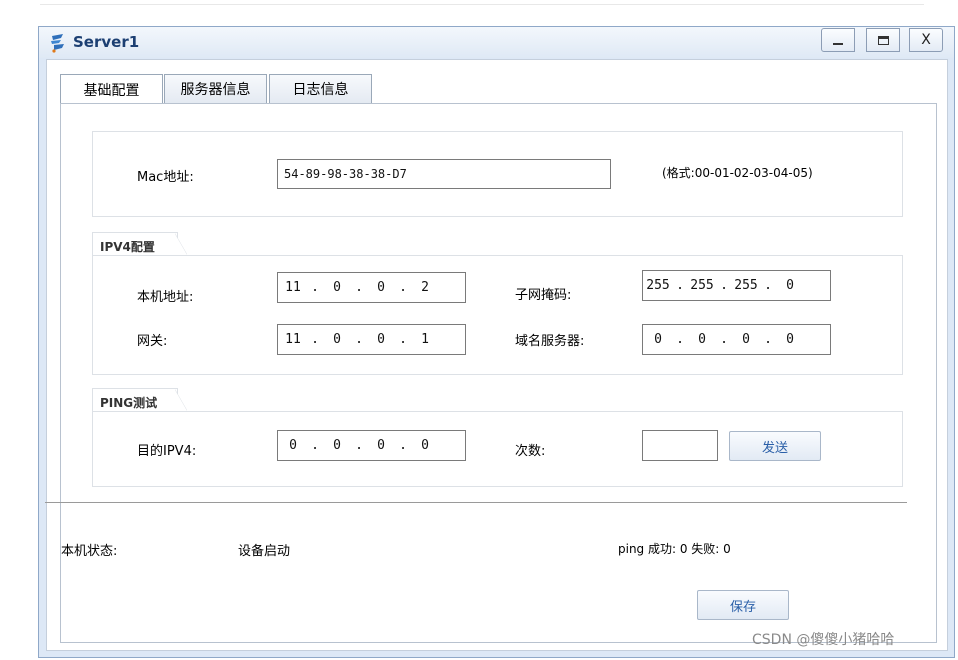 The image size is (958, 660). I want to click on ping-dest-input: 0. 0. 0. 0, so click(371, 445).